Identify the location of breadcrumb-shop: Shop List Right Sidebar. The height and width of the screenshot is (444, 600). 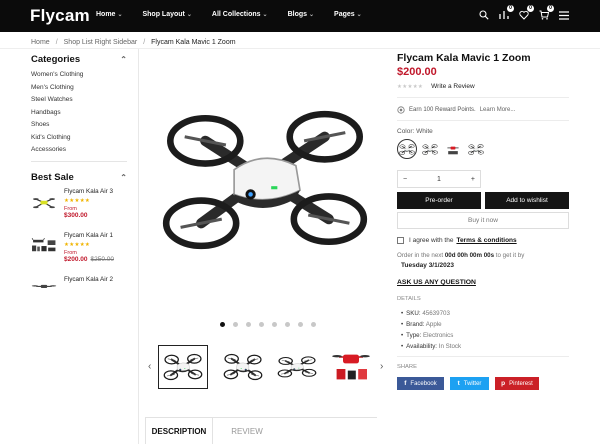
(101, 42).